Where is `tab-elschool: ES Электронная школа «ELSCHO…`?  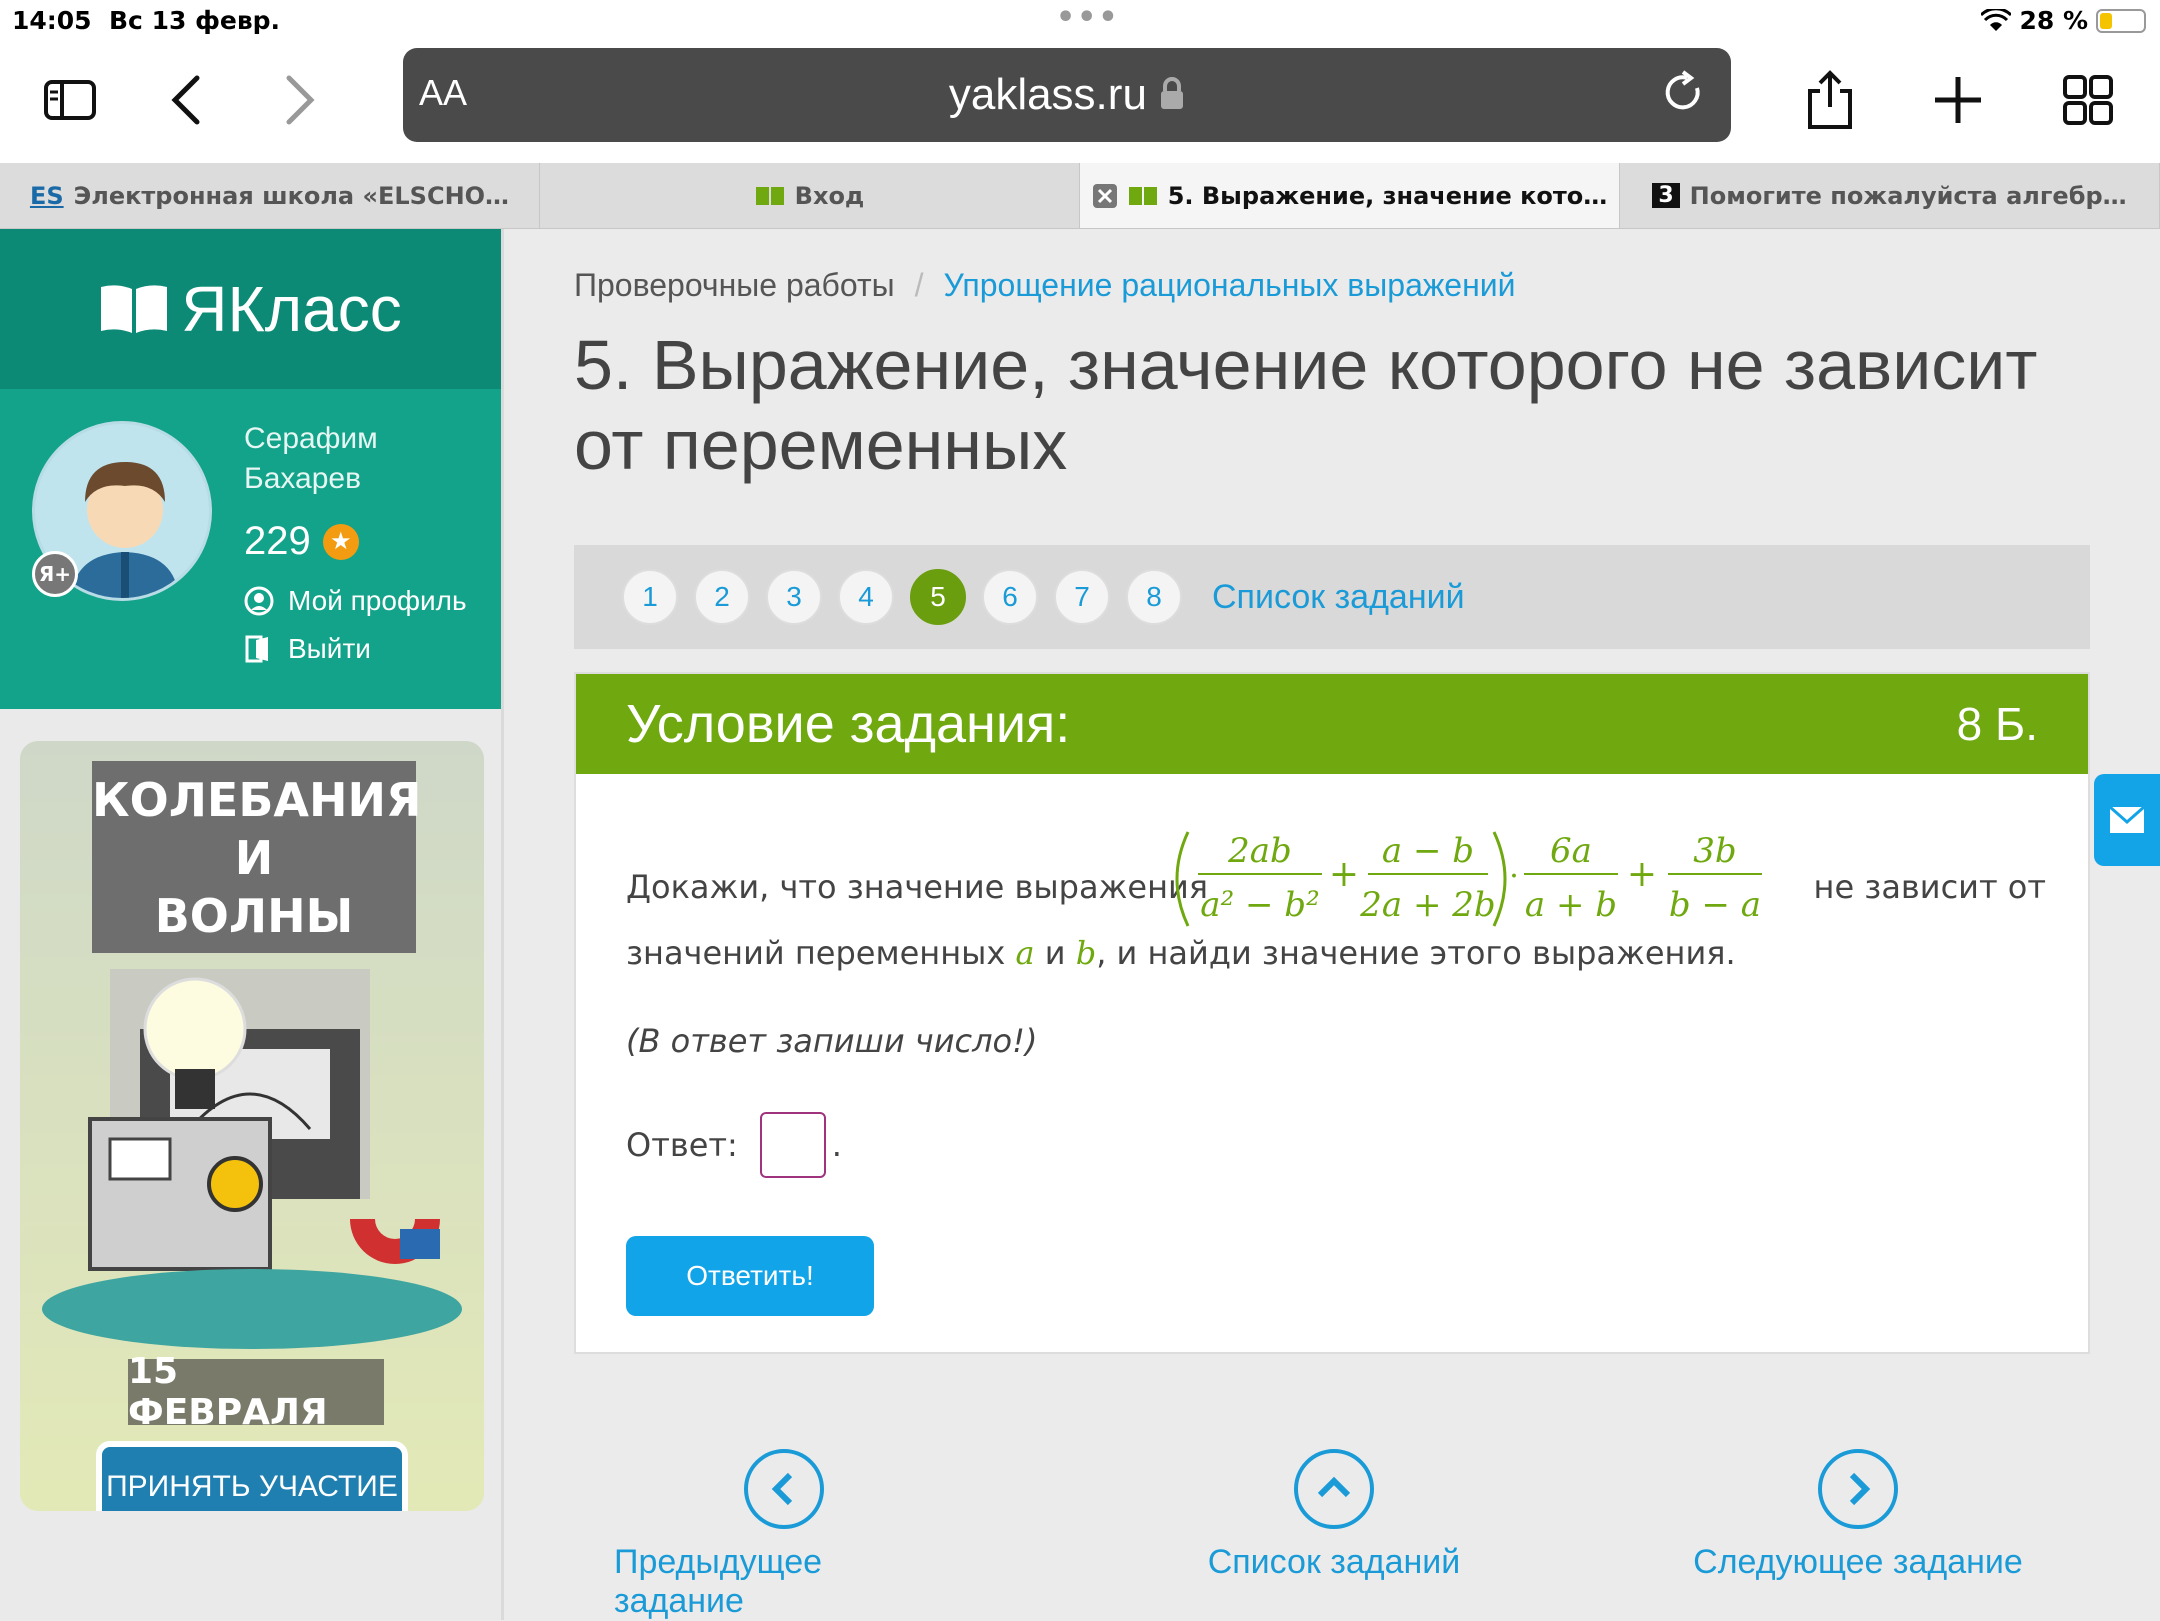
tab-elschool: ES Электронная школа «ELSCHO… is located at coordinates (270, 195).